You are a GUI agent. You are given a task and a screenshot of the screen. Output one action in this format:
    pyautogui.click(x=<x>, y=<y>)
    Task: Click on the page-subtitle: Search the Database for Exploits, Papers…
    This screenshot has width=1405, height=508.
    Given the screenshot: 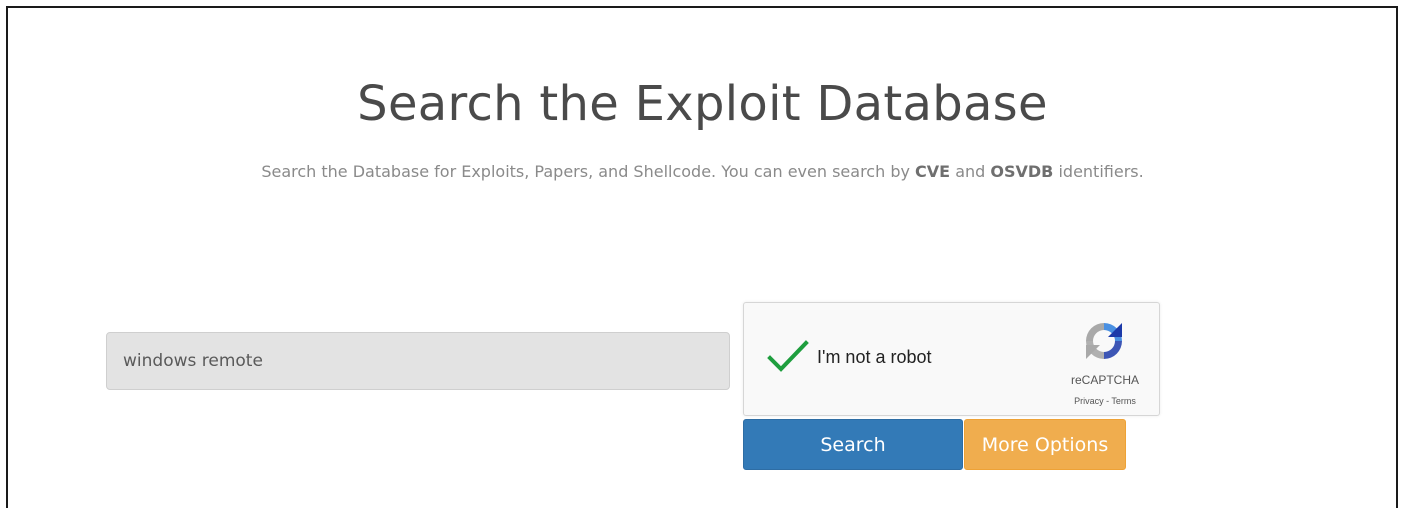 What is the action you would take?
    pyautogui.click(x=702, y=171)
    